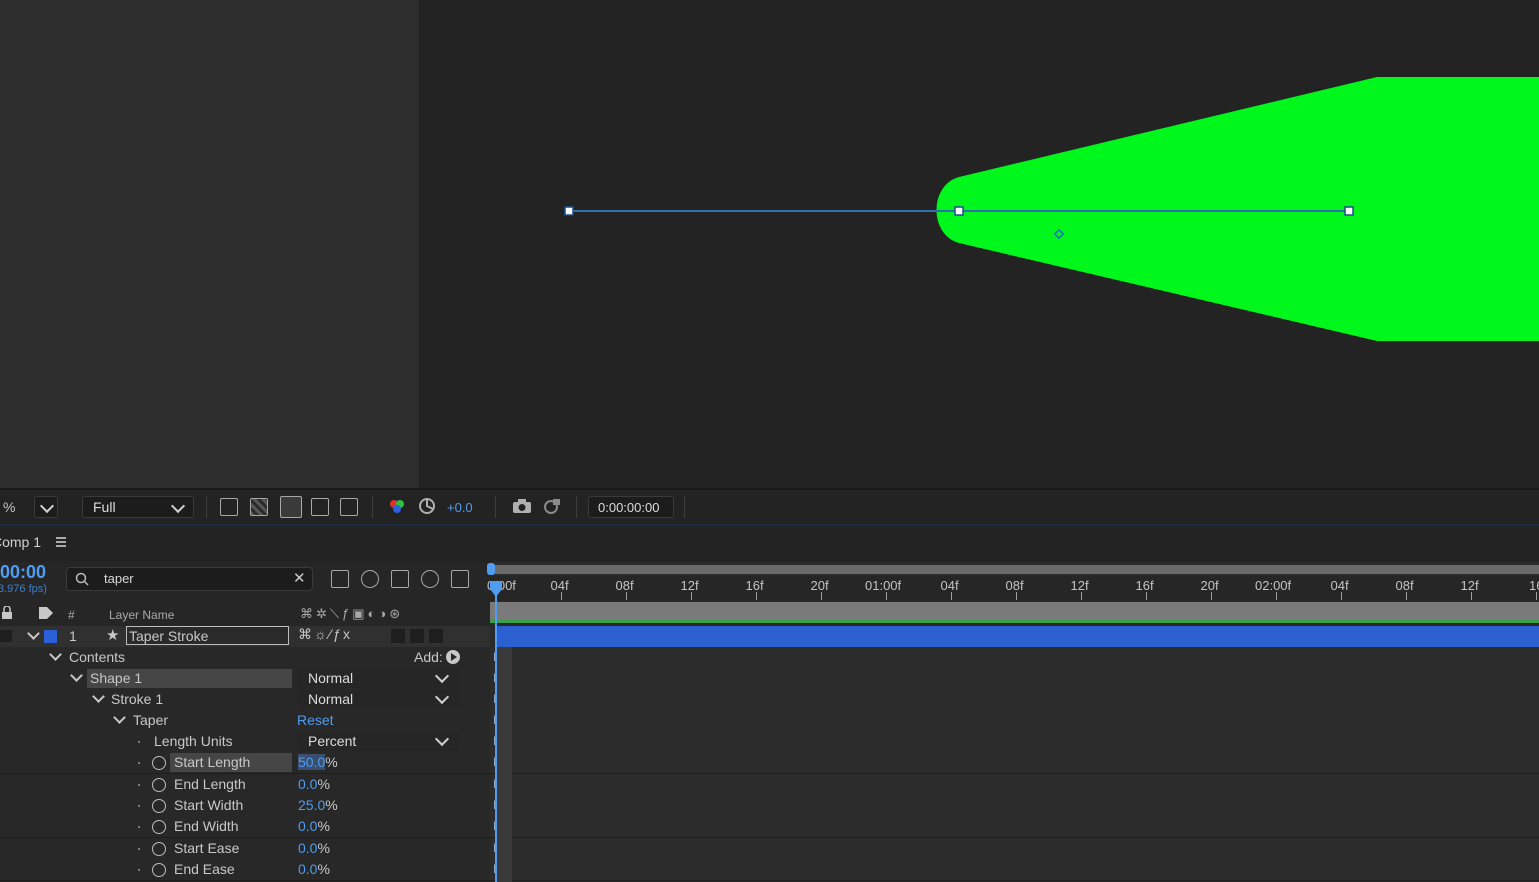  Describe the element at coordinates (569, 211) in the screenshot. I see `path-vertex-start` at that location.